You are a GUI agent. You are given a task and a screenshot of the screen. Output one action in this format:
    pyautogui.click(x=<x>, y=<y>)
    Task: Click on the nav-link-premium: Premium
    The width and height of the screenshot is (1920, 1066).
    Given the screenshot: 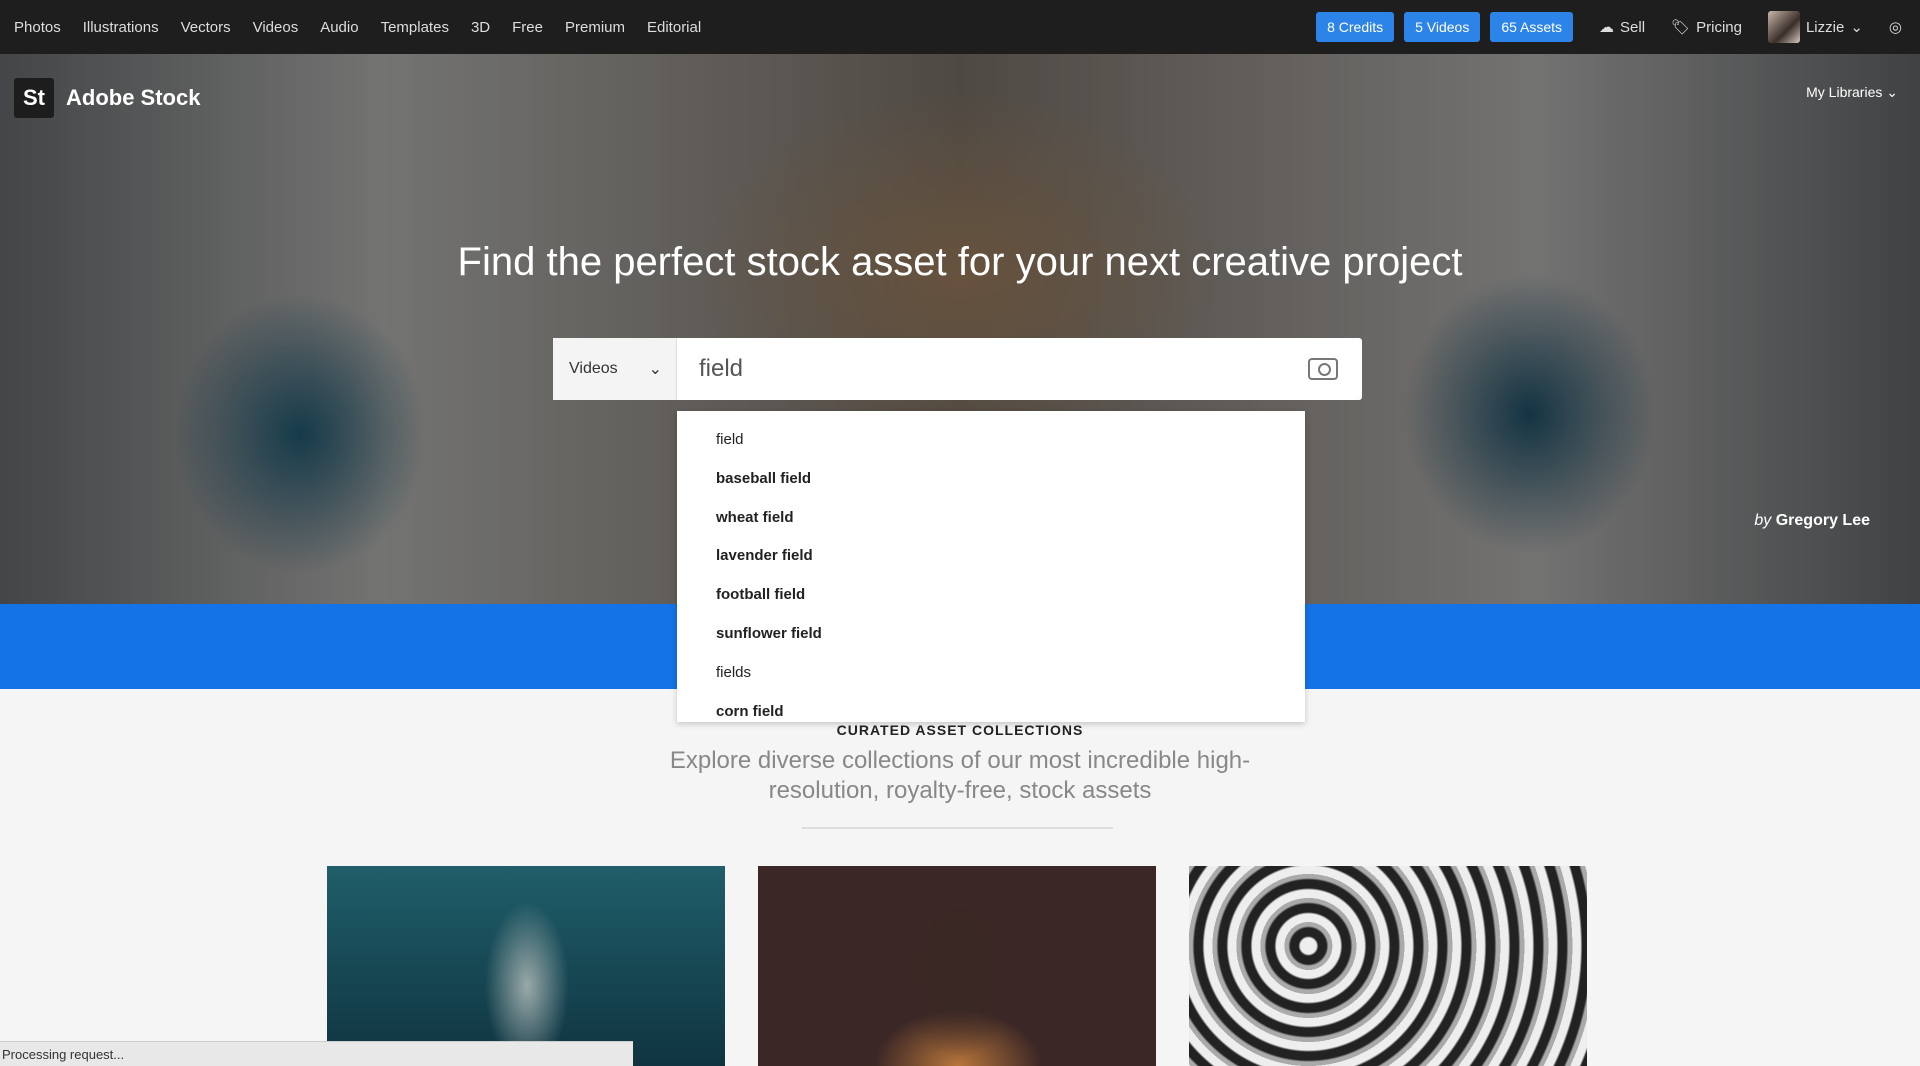 What is the action you would take?
    pyautogui.click(x=595, y=27)
    